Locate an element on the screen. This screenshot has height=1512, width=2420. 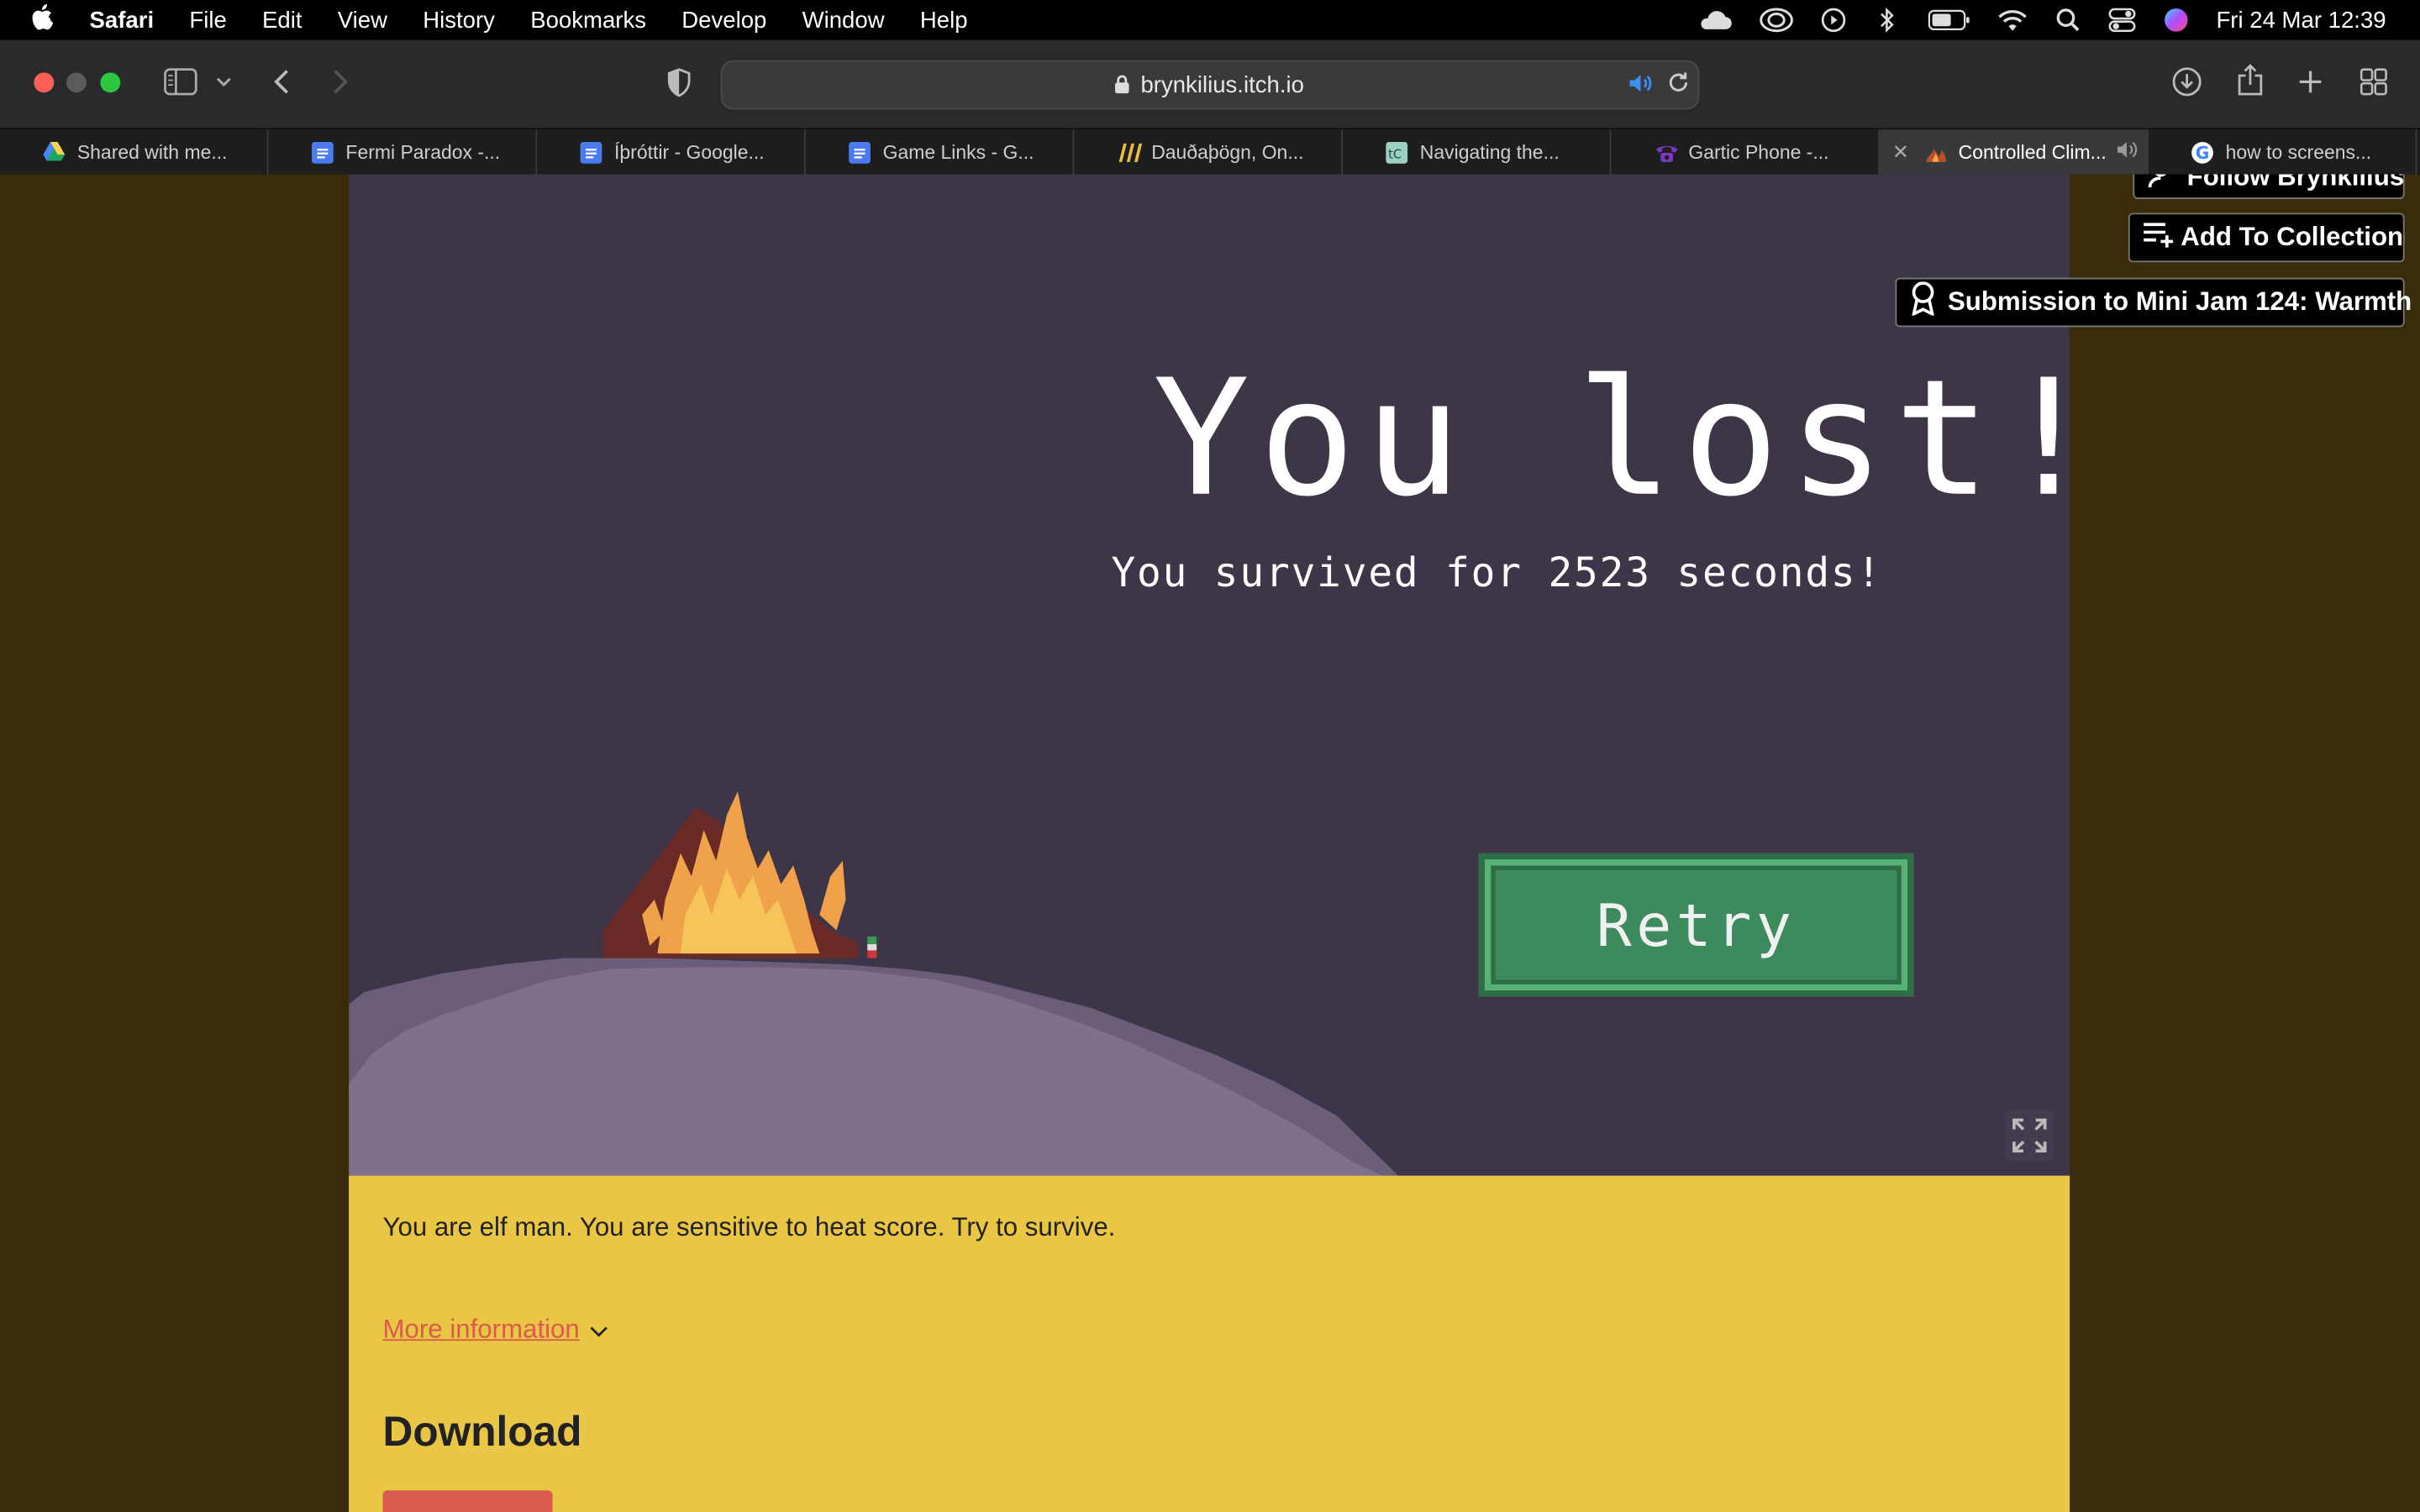
more-information-link: More information is located at coordinates (496, 1330).